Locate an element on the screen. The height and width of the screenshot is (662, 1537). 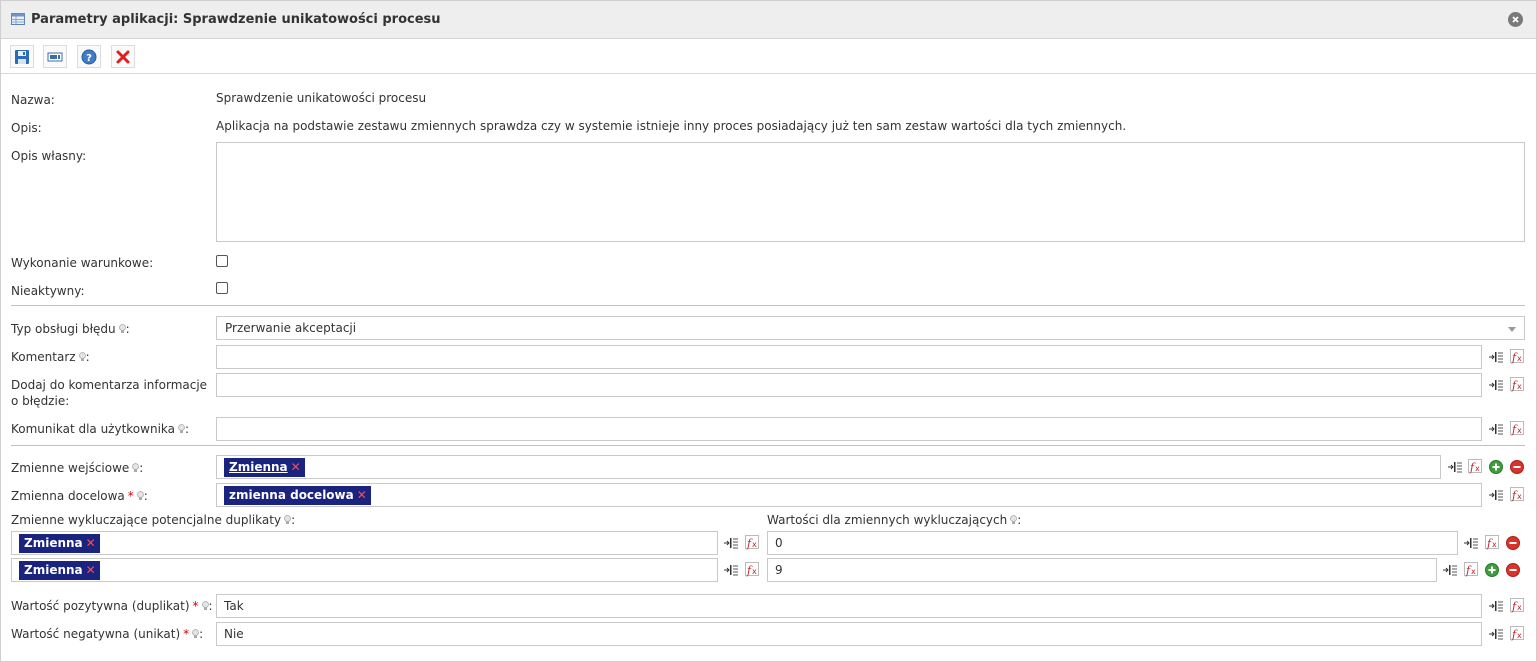
save-button is located at coordinates (22, 56).